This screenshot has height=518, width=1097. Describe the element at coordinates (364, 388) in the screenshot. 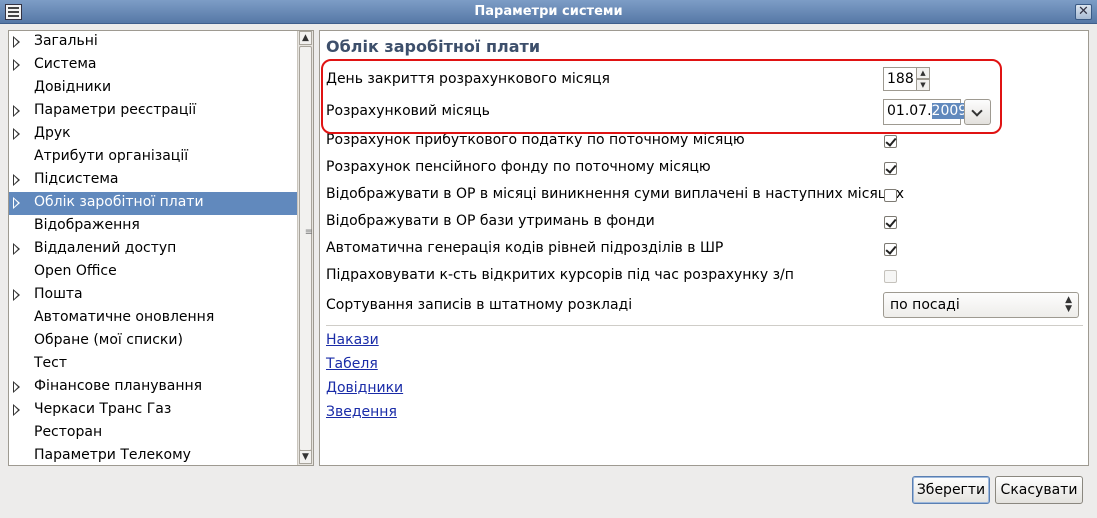

I see `report-link: Довідники` at that location.